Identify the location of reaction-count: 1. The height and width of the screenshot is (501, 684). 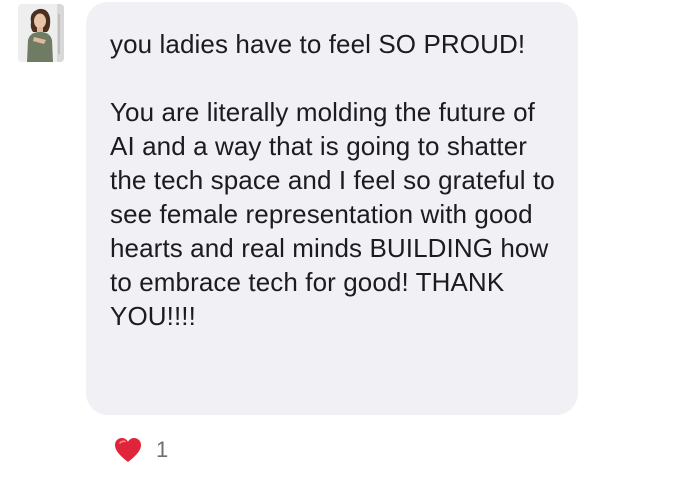
(162, 449).